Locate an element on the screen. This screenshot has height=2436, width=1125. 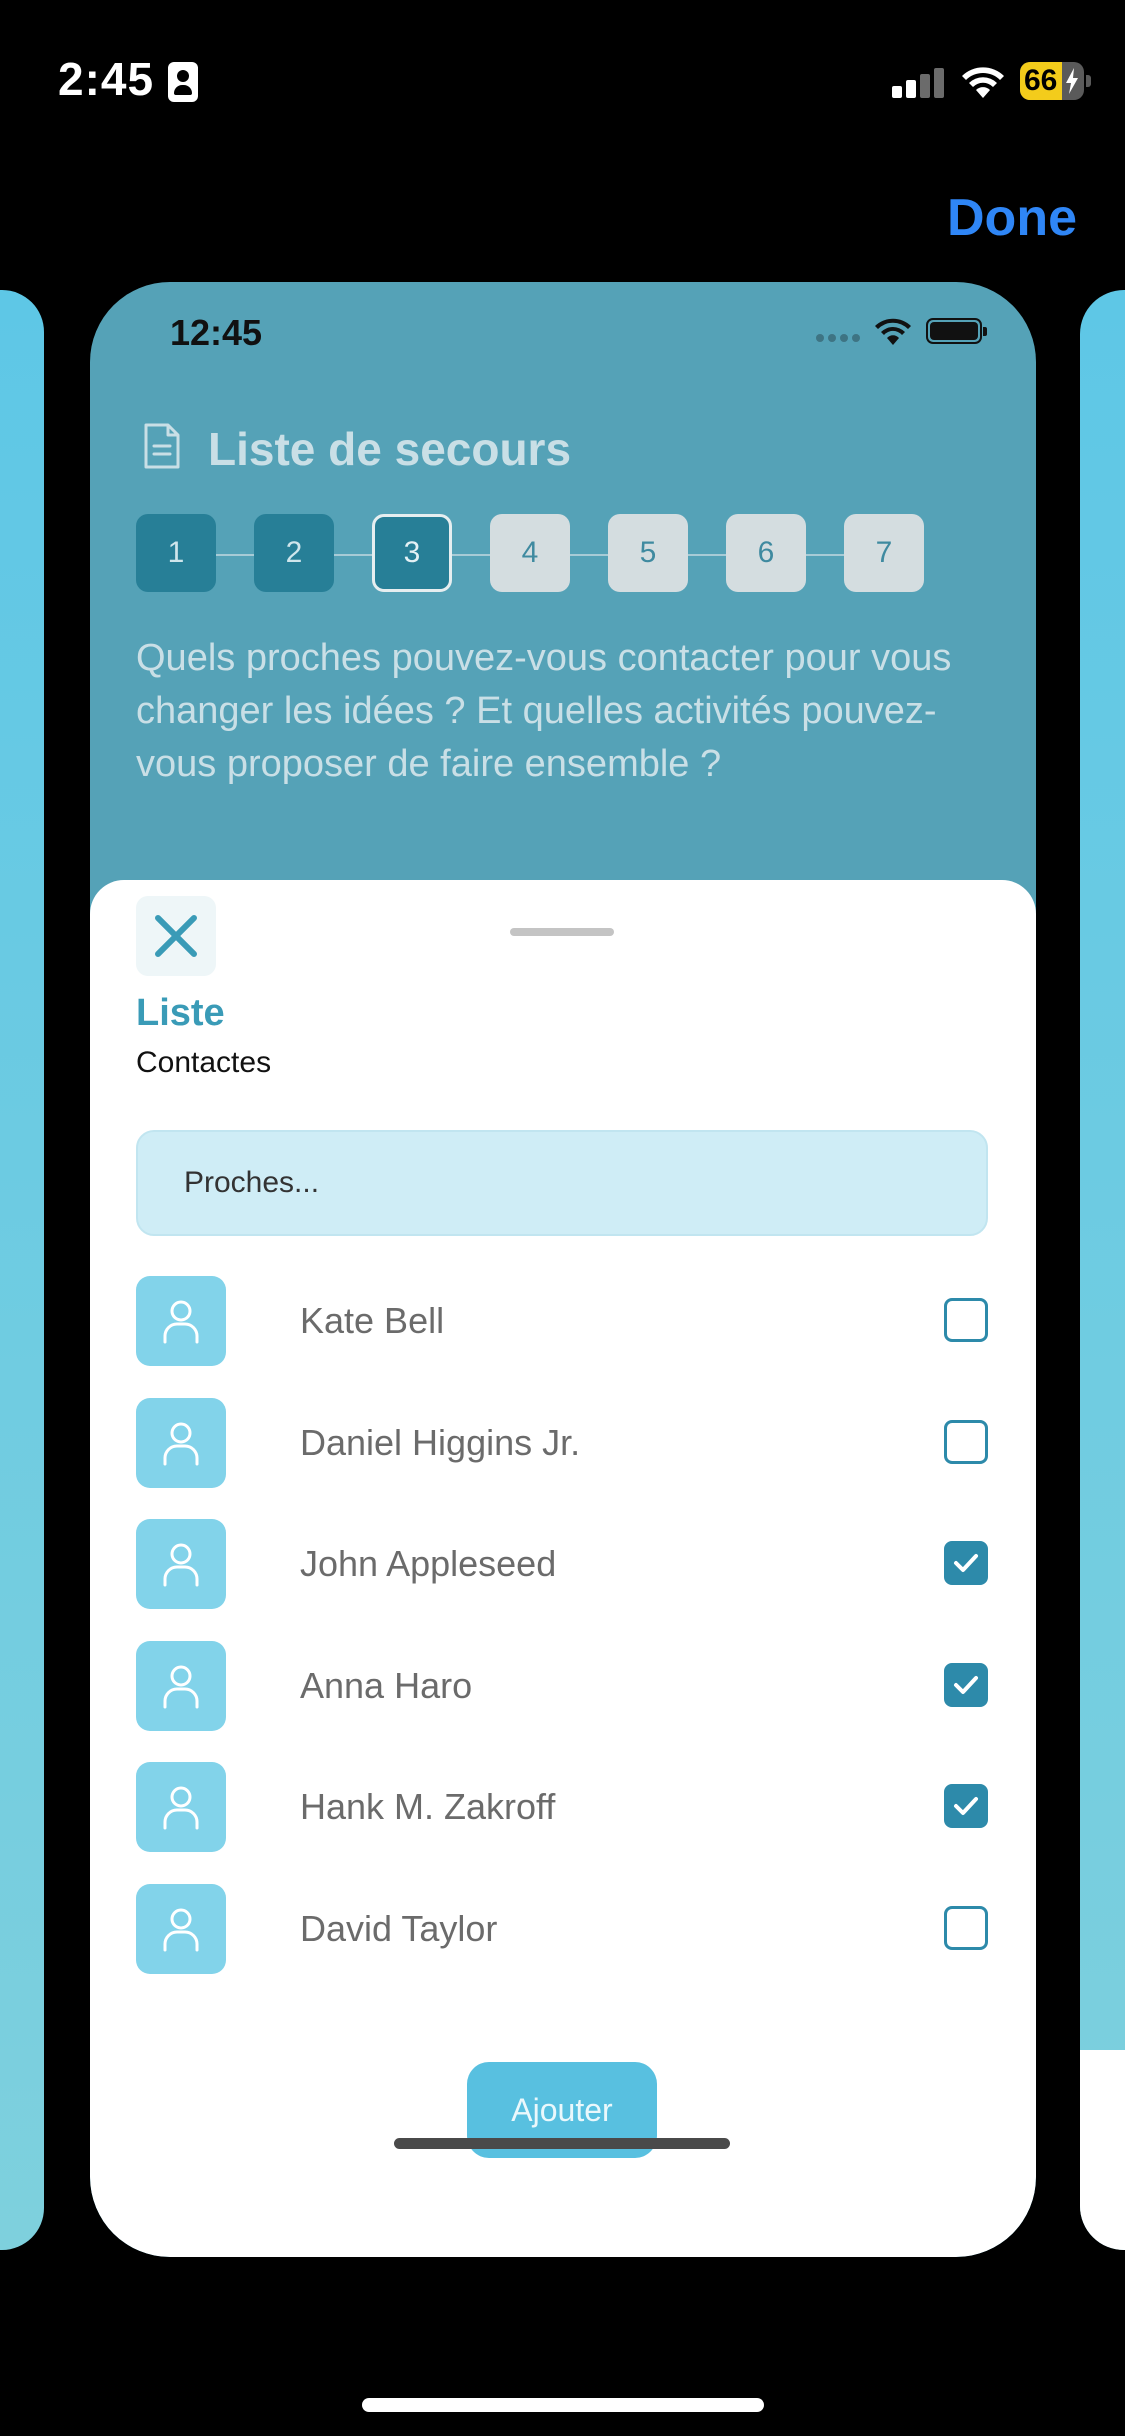
step-3: 3 is located at coordinates (412, 553).